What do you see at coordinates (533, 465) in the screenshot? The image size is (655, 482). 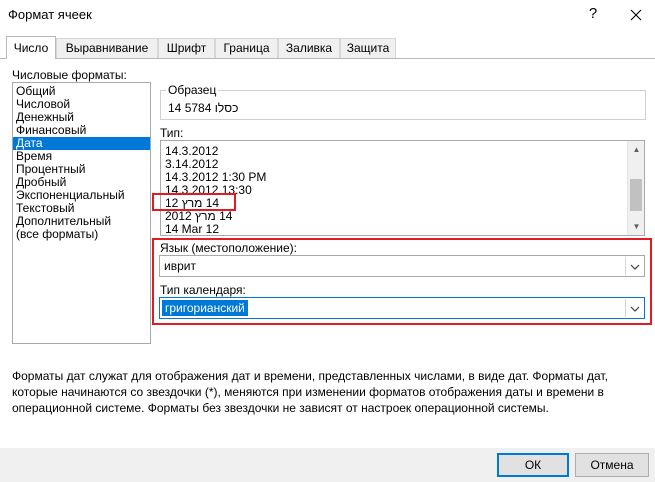 I see `ok-button: ОК` at bounding box center [533, 465].